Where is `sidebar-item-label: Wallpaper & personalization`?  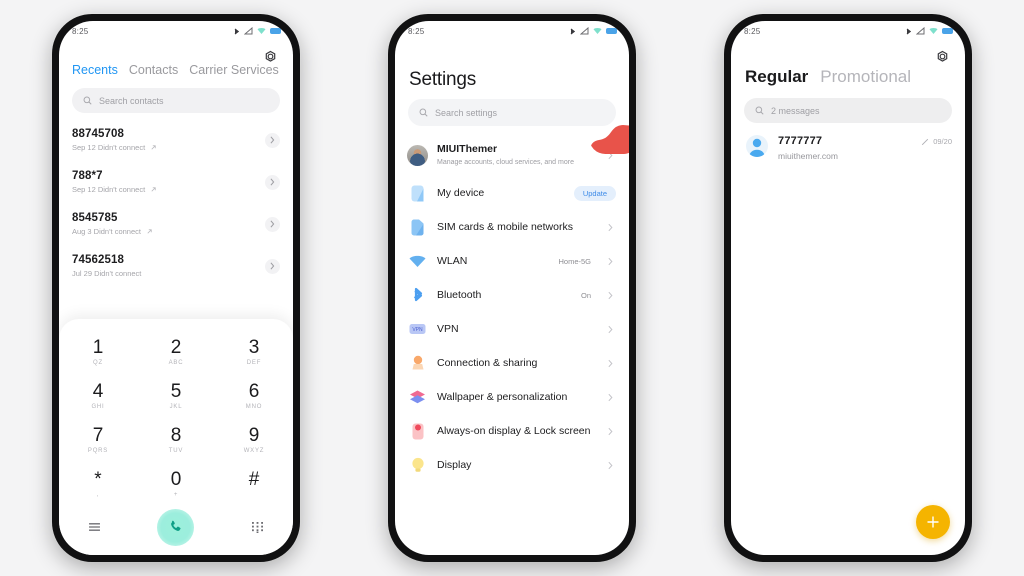
sidebar-item-label: Wallpaper & personalization is located at coordinates (502, 396).